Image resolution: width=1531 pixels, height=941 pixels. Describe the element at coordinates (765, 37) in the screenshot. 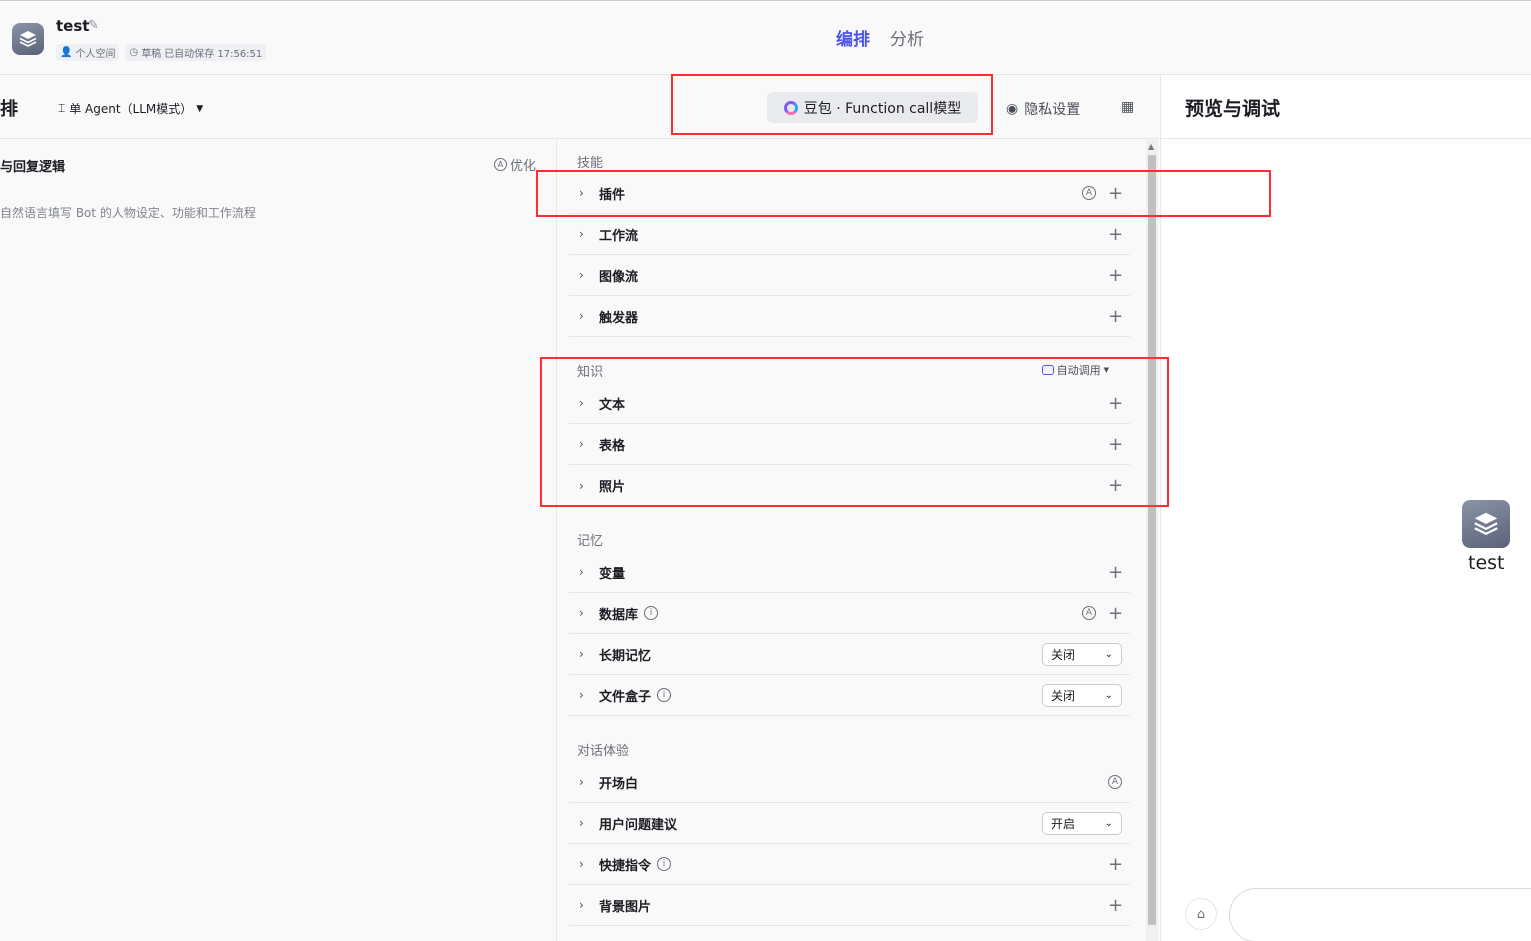

I see `top-bar: test ✎ 👤 个人空间 ◷ 草稿 已自动保存 17:56:51 编排 分析` at that location.